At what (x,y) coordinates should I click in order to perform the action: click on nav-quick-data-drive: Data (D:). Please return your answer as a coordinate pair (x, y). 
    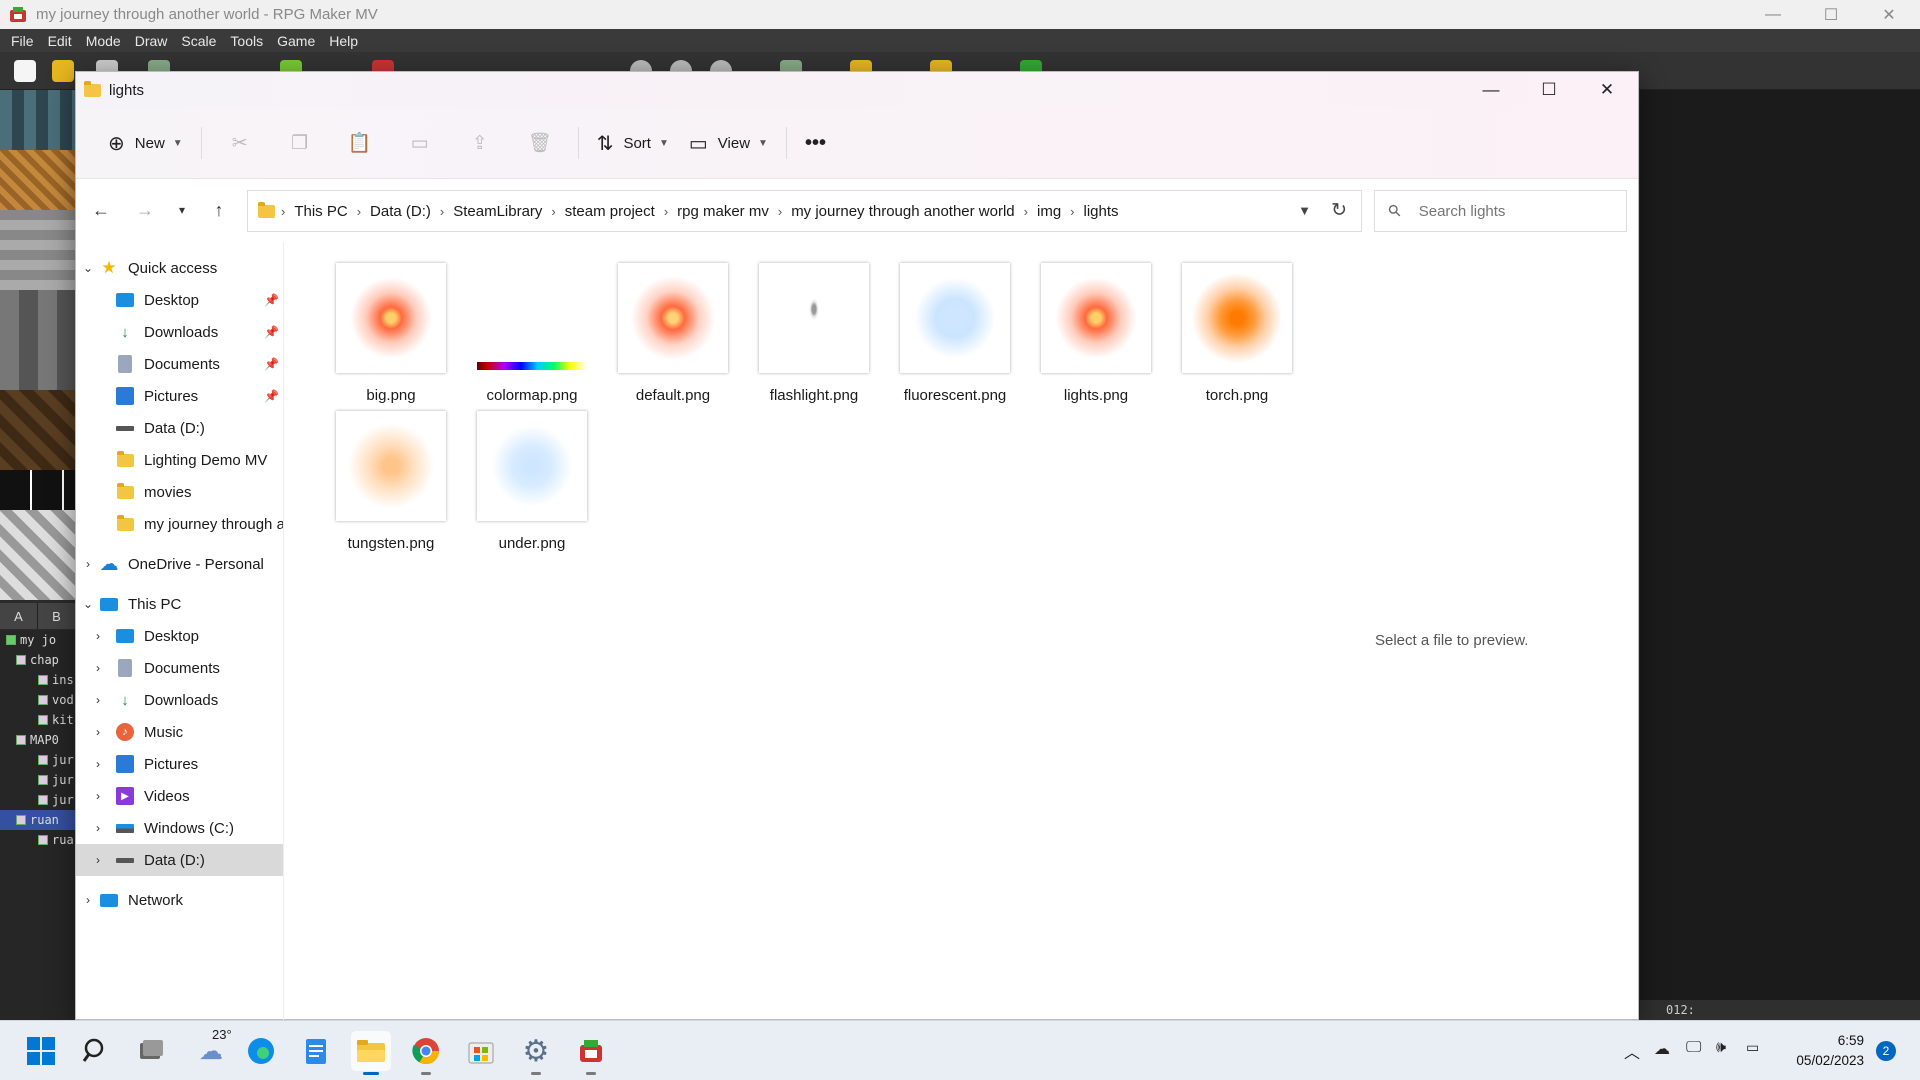
    Looking at the image, I should click on (179, 428).